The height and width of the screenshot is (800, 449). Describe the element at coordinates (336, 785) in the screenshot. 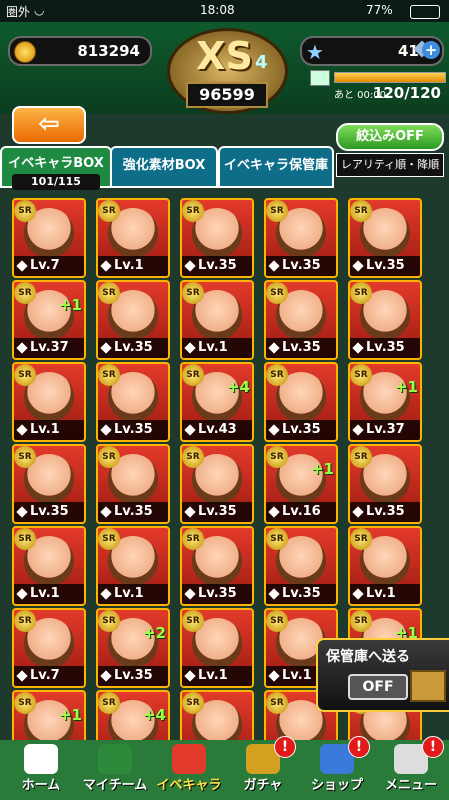

I see `nav-label: ショップ` at that location.